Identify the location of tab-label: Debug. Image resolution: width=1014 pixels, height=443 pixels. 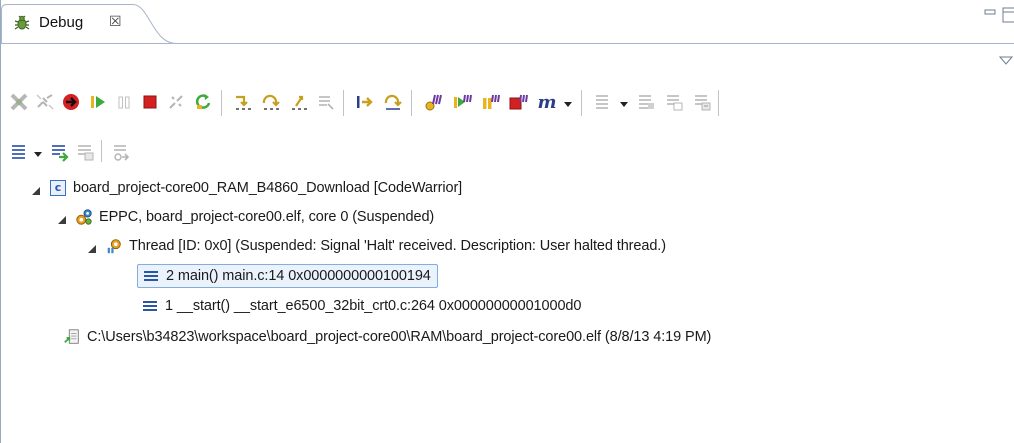
(61, 22).